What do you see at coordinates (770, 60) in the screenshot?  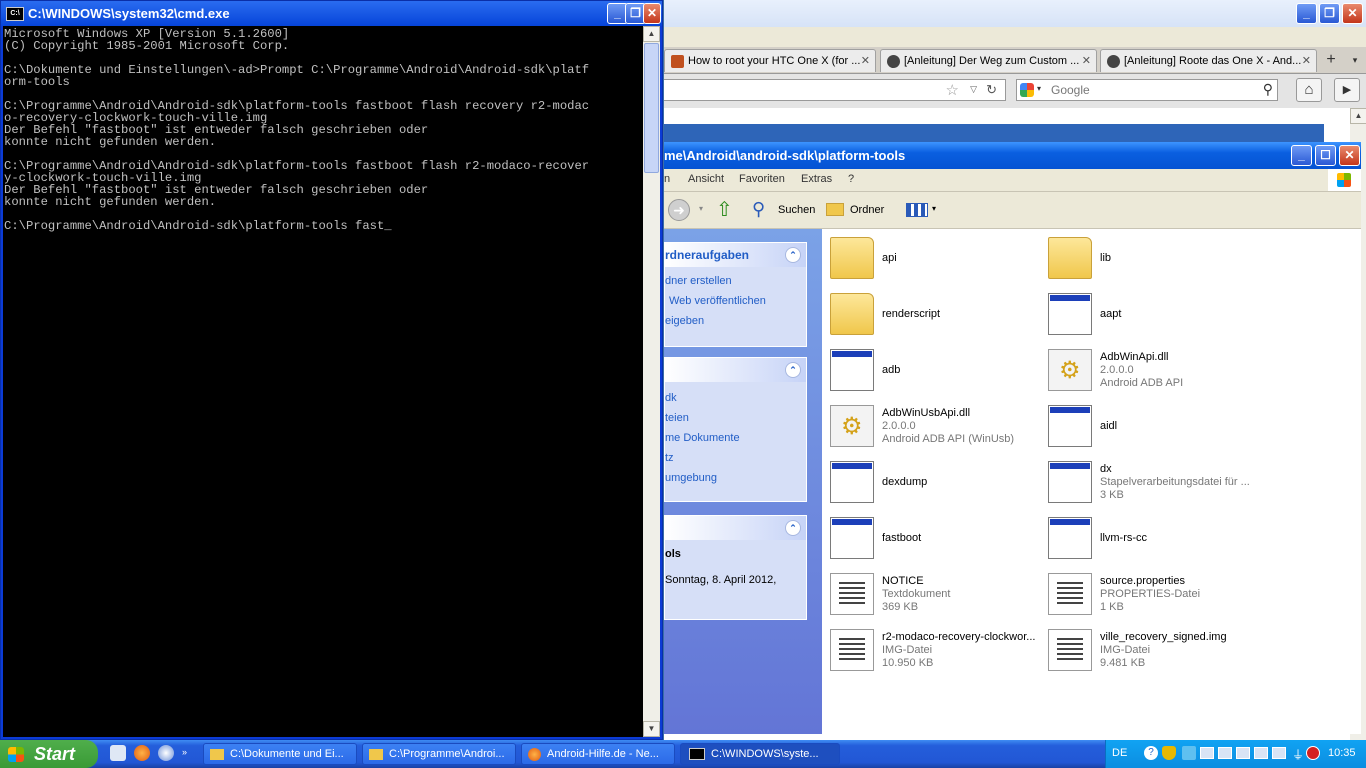 I see `tab-htc-root: How to root your HTC One X (for ... ✕` at bounding box center [770, 60].